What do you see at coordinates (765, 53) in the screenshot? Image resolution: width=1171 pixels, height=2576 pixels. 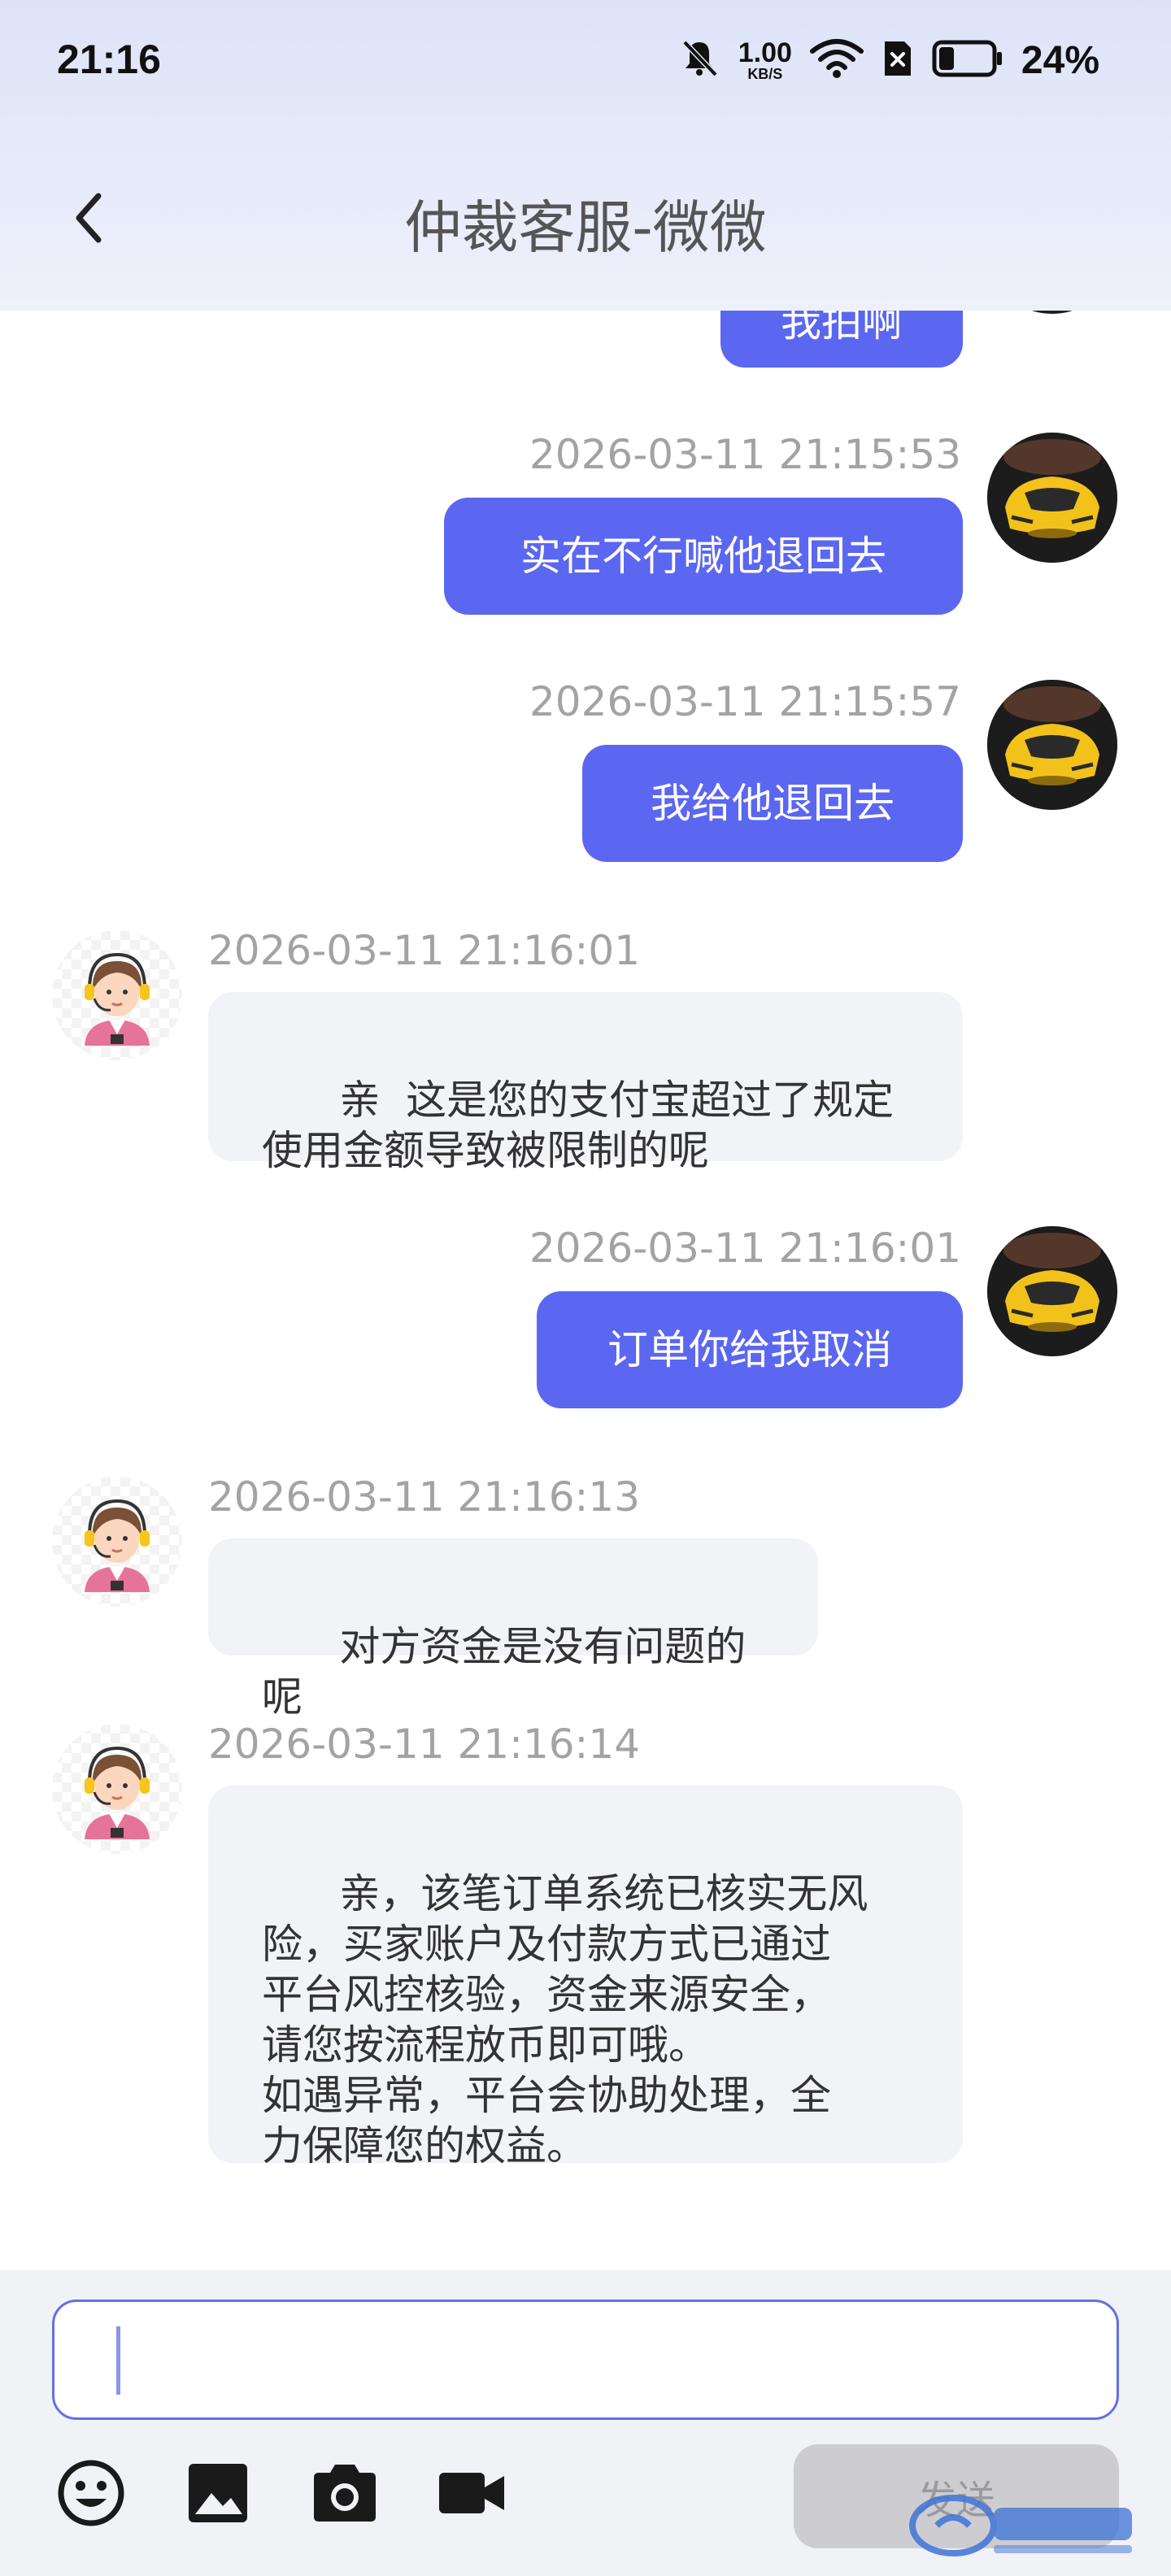 I see `network-speed-value: 1.00` at bounding box center [765, 53].